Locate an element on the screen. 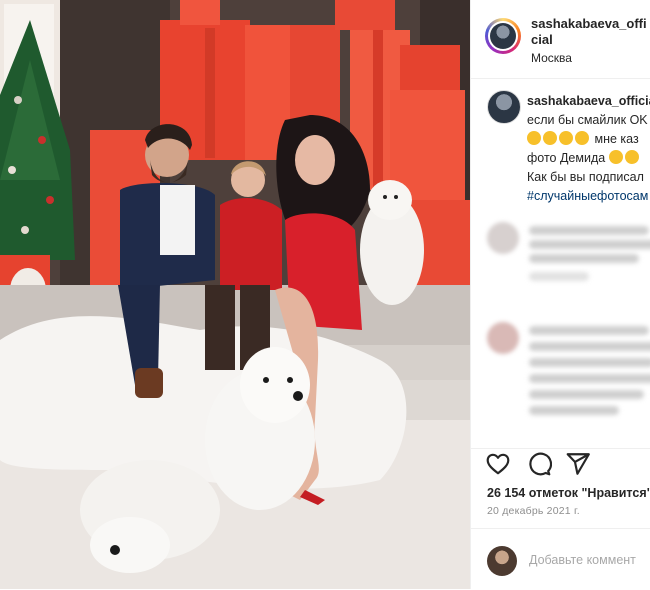 Image resolution: width=650 pixels, height=590 pixels. post-date: 20 декабрь 2021 г. is located at coordinates (533, 511).